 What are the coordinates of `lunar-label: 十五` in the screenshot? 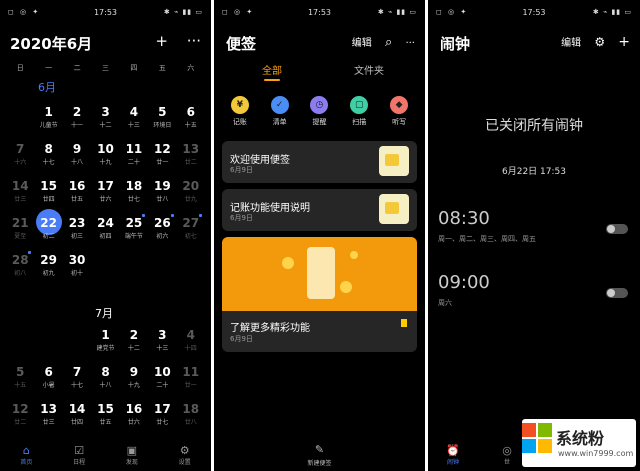 It's located at (190, 125).